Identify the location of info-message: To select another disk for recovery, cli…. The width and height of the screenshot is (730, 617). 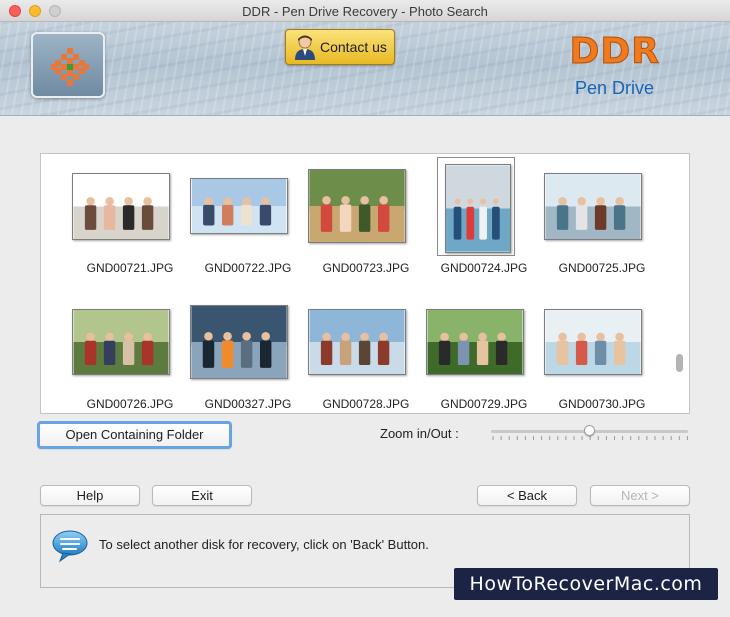
(264, 544).